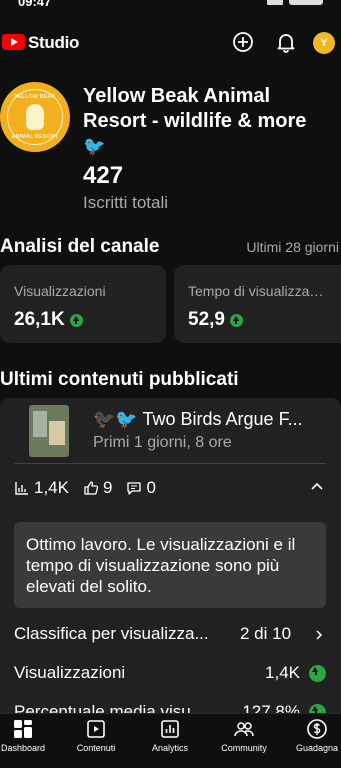 The image size is (341, 768). Describe the element at coordinates (317, 748) in the screenshot. I see `nav-label: Guadagna` at that location.